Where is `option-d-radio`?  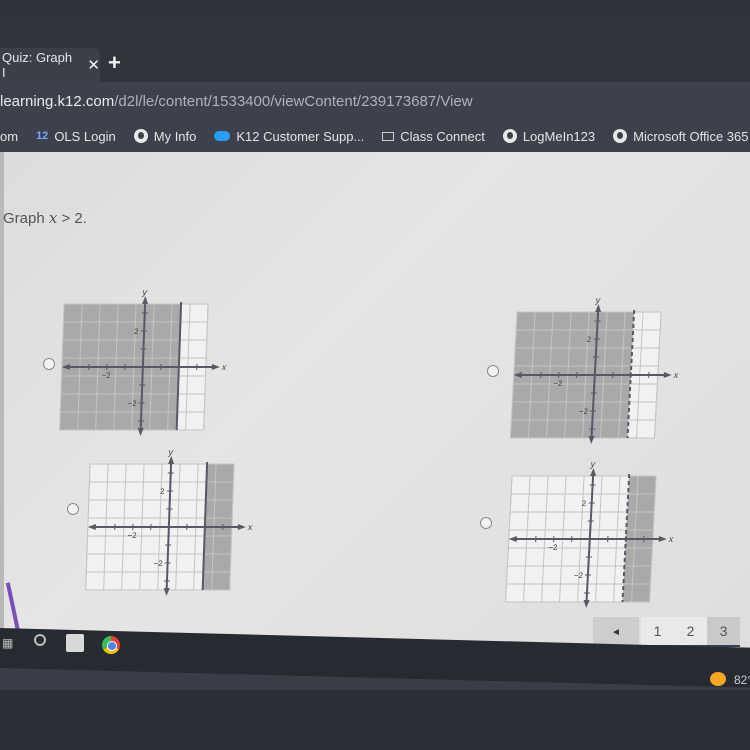
option-d-radio is located at coordinates (486, 523).